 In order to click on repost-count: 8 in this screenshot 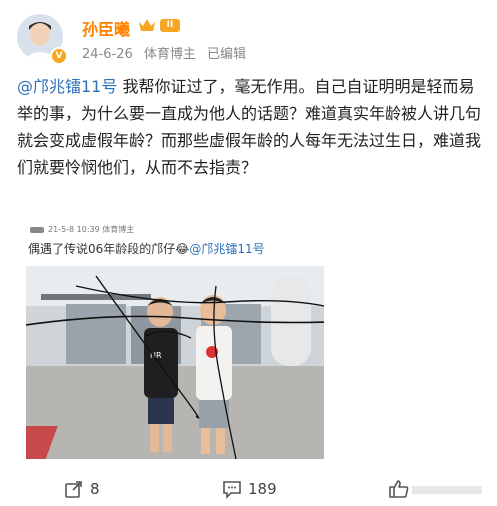, I will do `click(95, 489)`.